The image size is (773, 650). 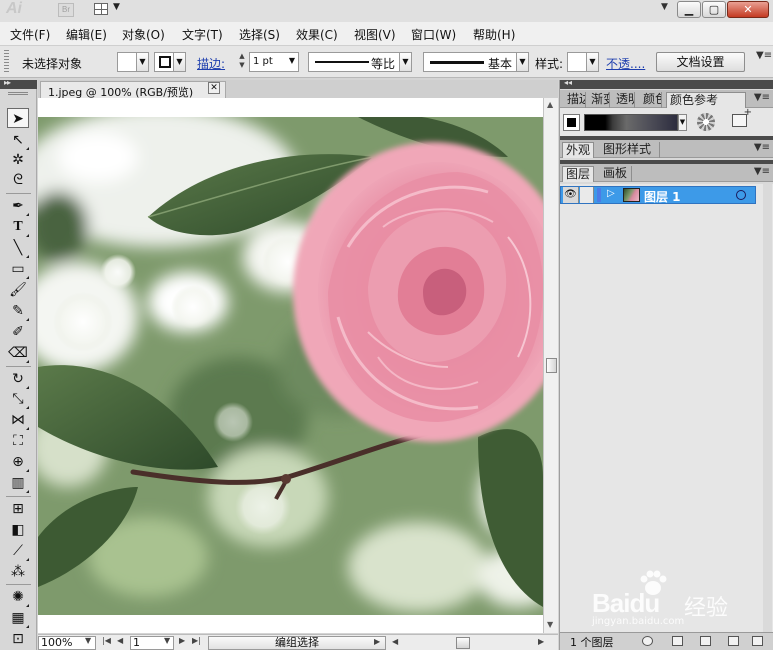 What do you see at coordinates (214, 88) in the screenshot?
I see `close-tab-icon: ✕` at bounding box center [214, 88].